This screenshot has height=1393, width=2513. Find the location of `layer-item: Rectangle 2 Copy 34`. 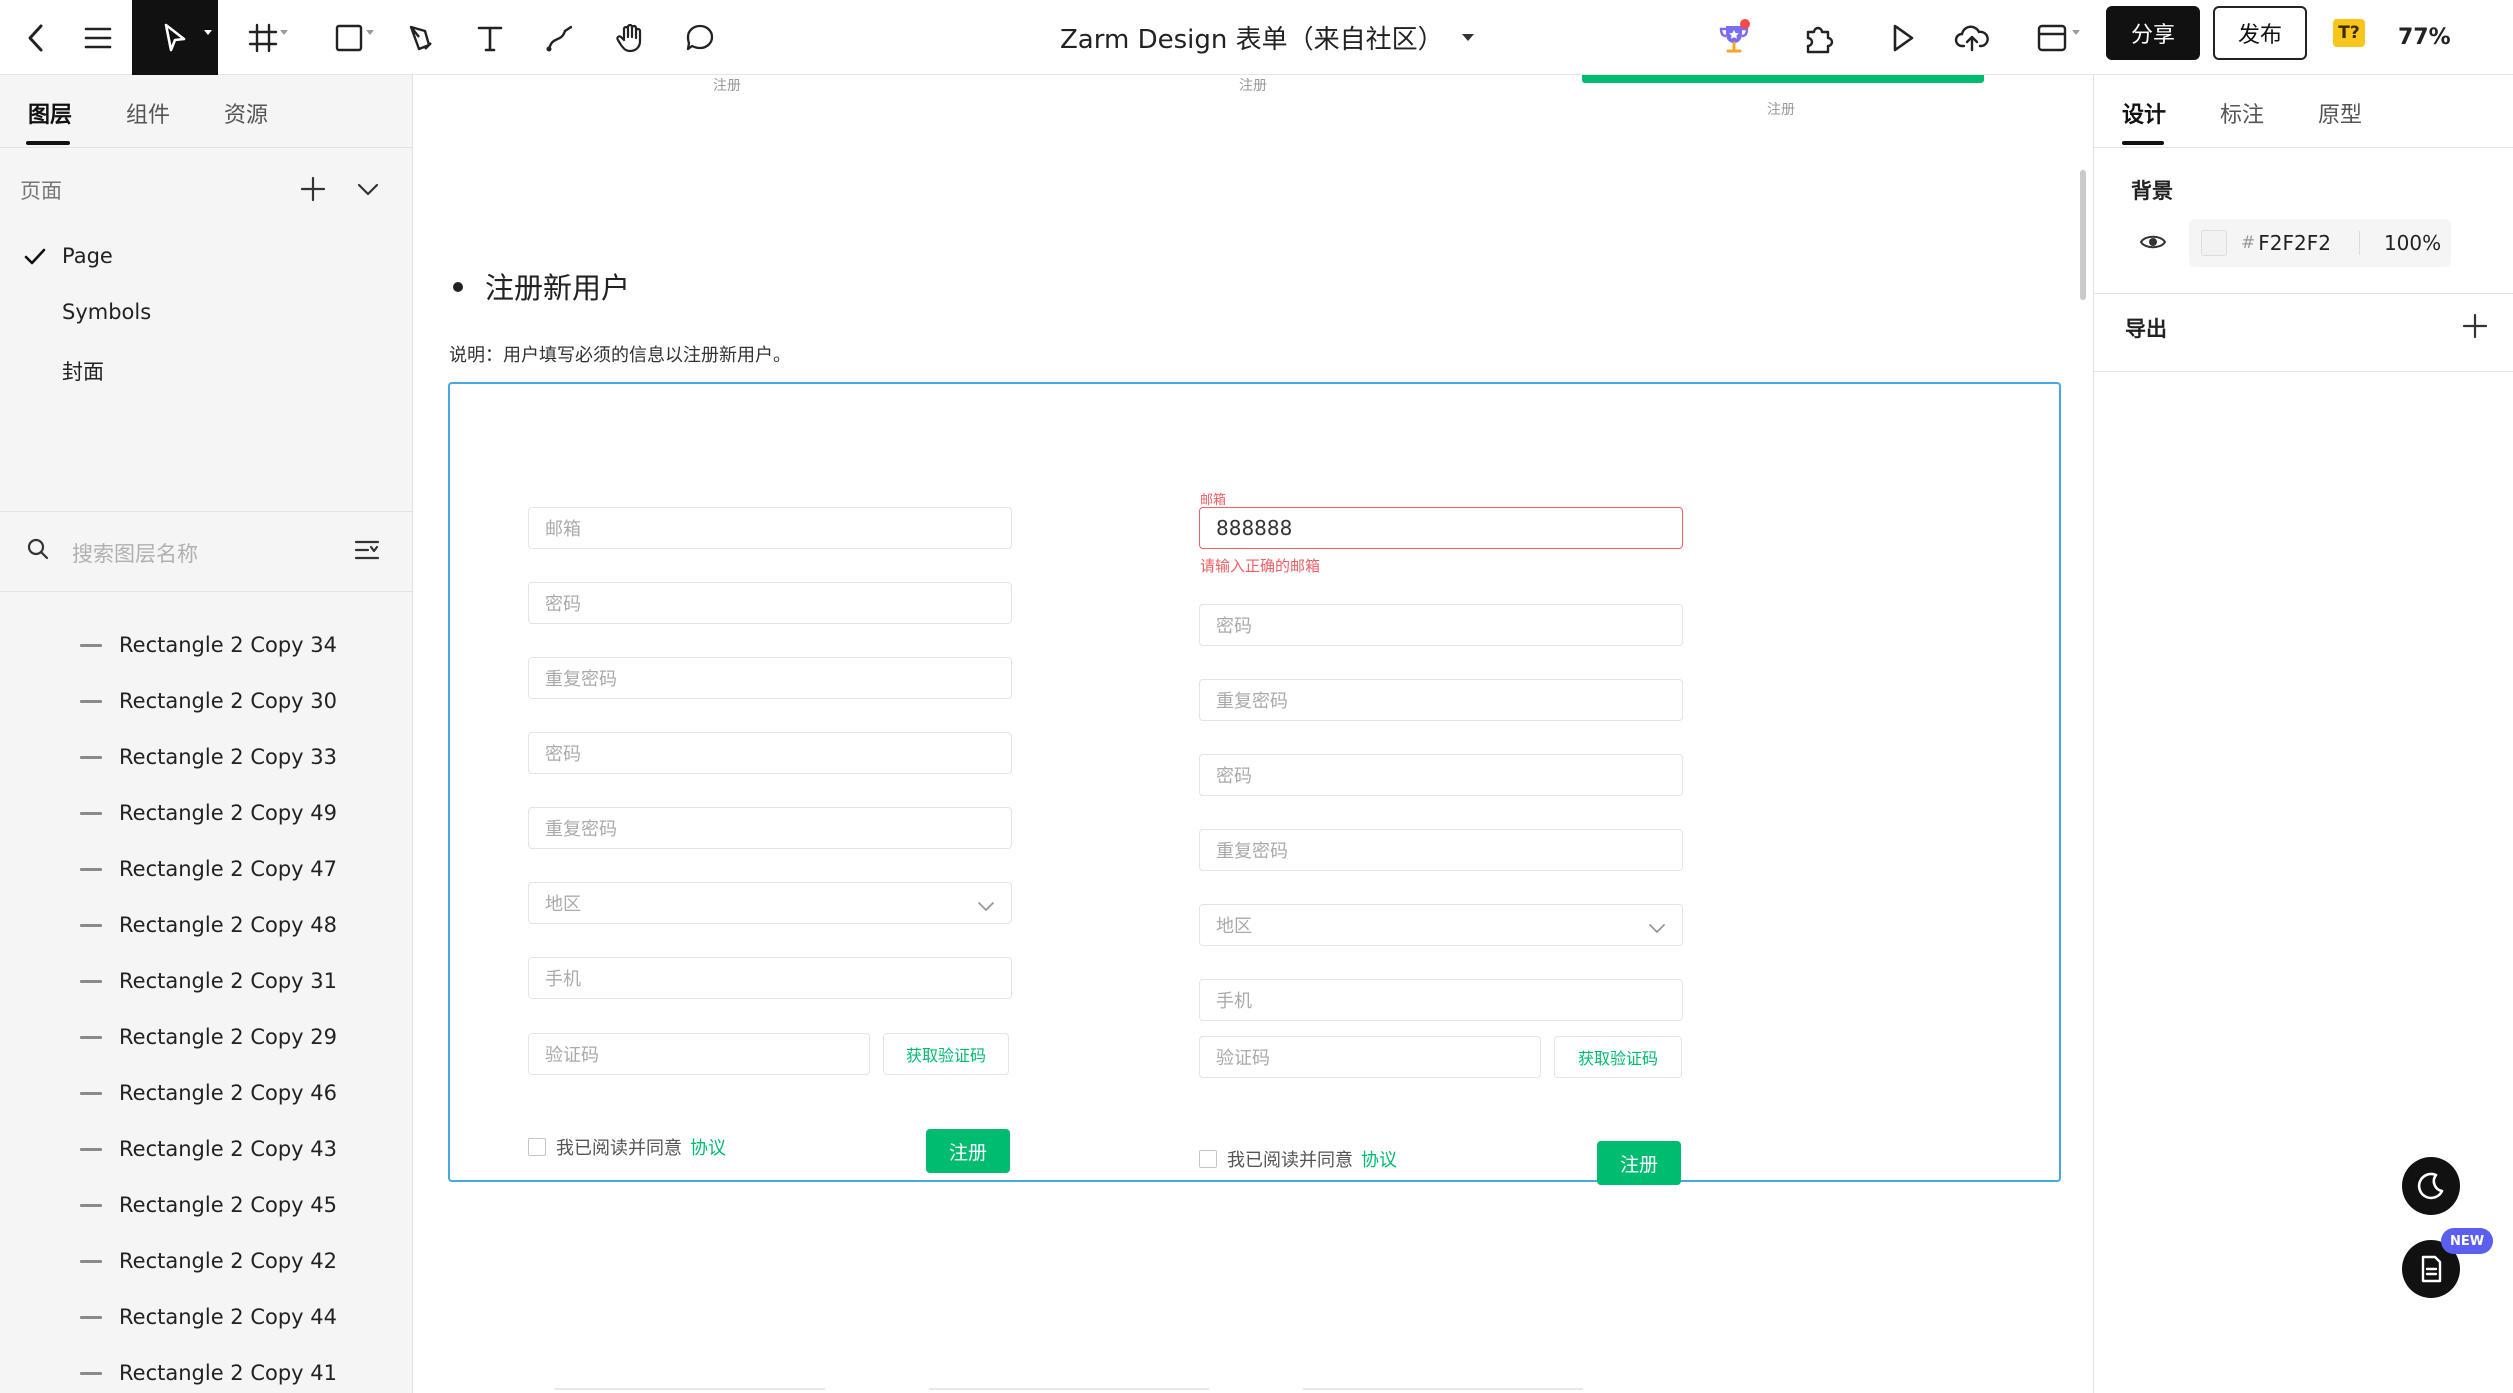

layer-item: Rectangle 2 Copy 34 is located at coordinates (206, 645).